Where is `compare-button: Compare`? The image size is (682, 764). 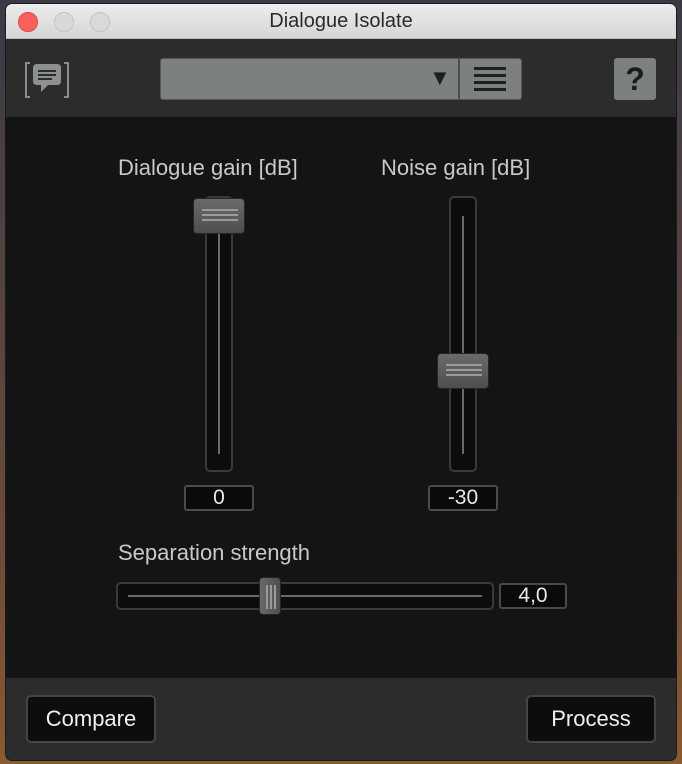 compare-button: Compare is located at coordinates (91, 719).